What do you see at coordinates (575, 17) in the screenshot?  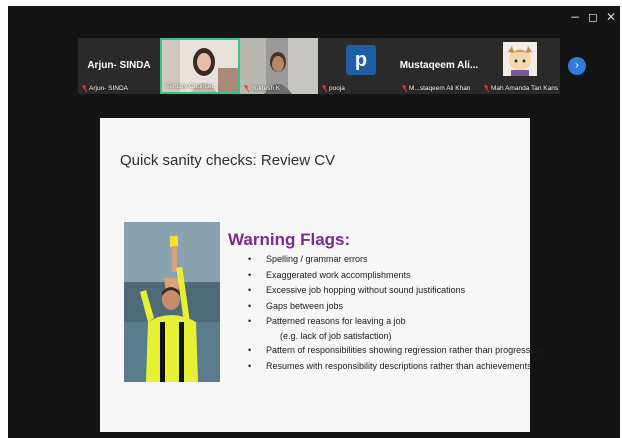 I see `minimize-button: −` at bounding box center [575, 17].